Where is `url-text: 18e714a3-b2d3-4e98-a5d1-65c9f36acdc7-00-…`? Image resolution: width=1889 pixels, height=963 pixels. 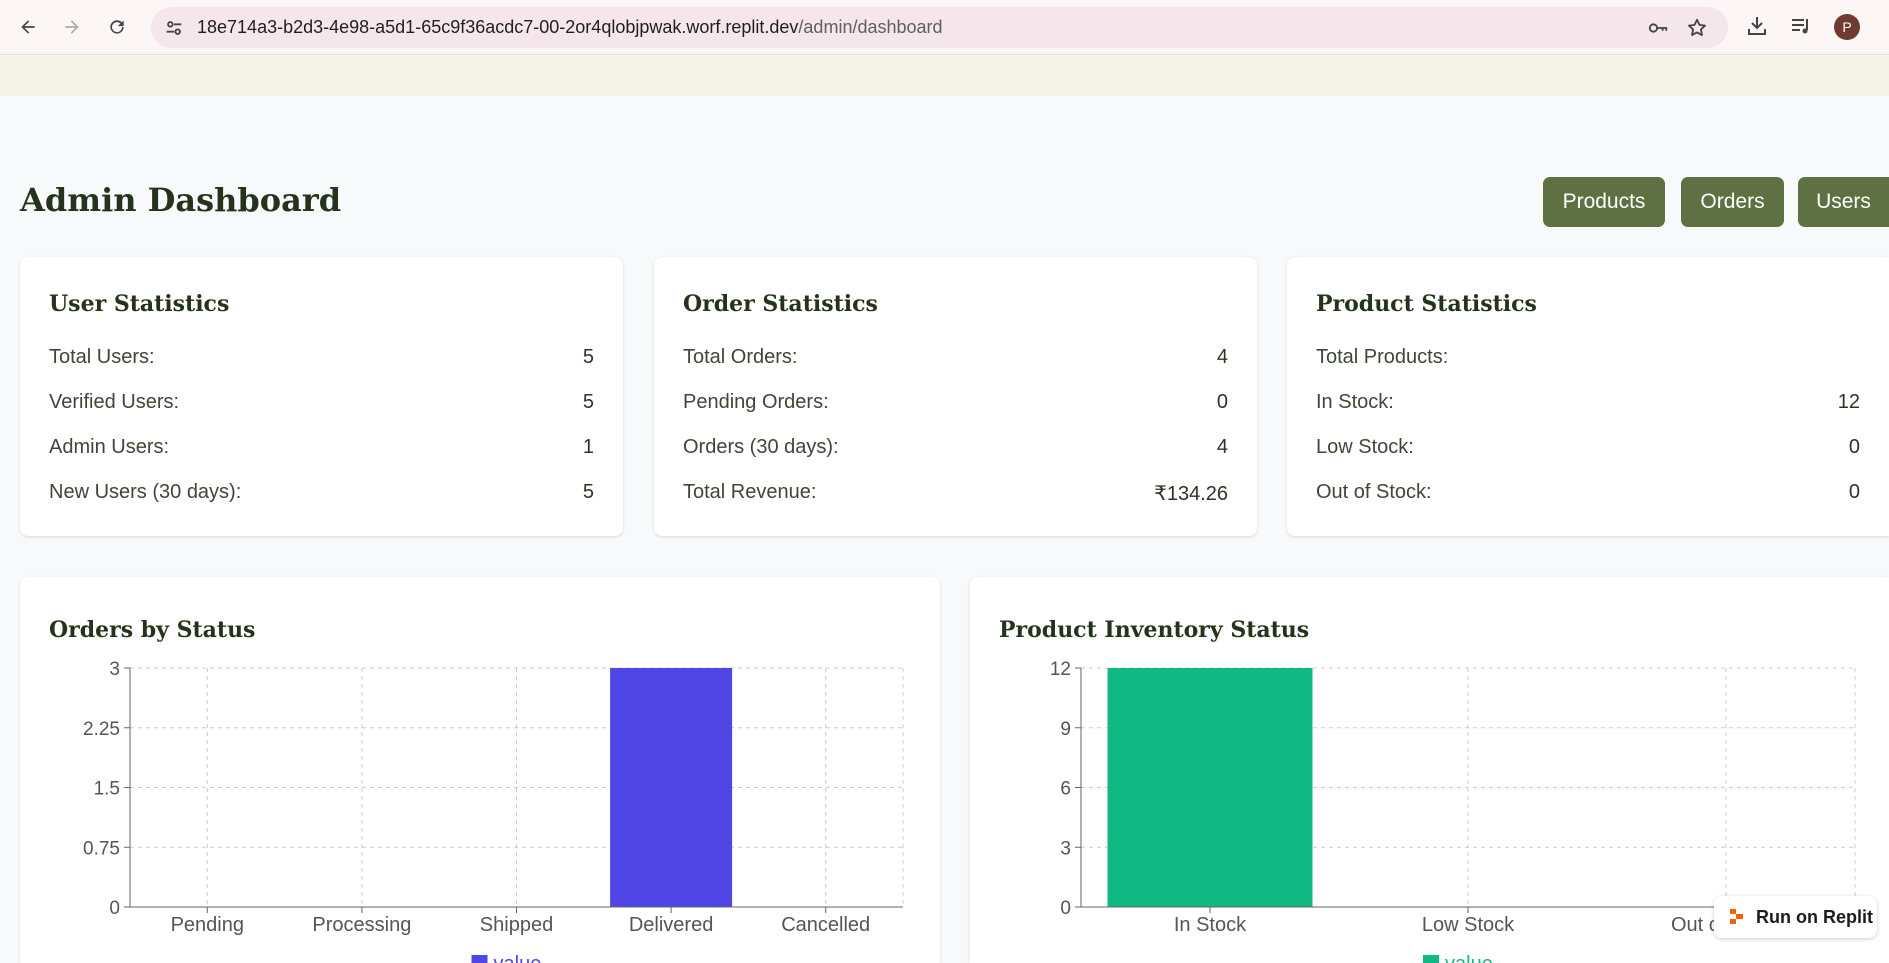 url-text: 18e714a3-b2d3-4e98-a5d1-65c9f36acdc7-00-… is located at coordinates (570, 27).